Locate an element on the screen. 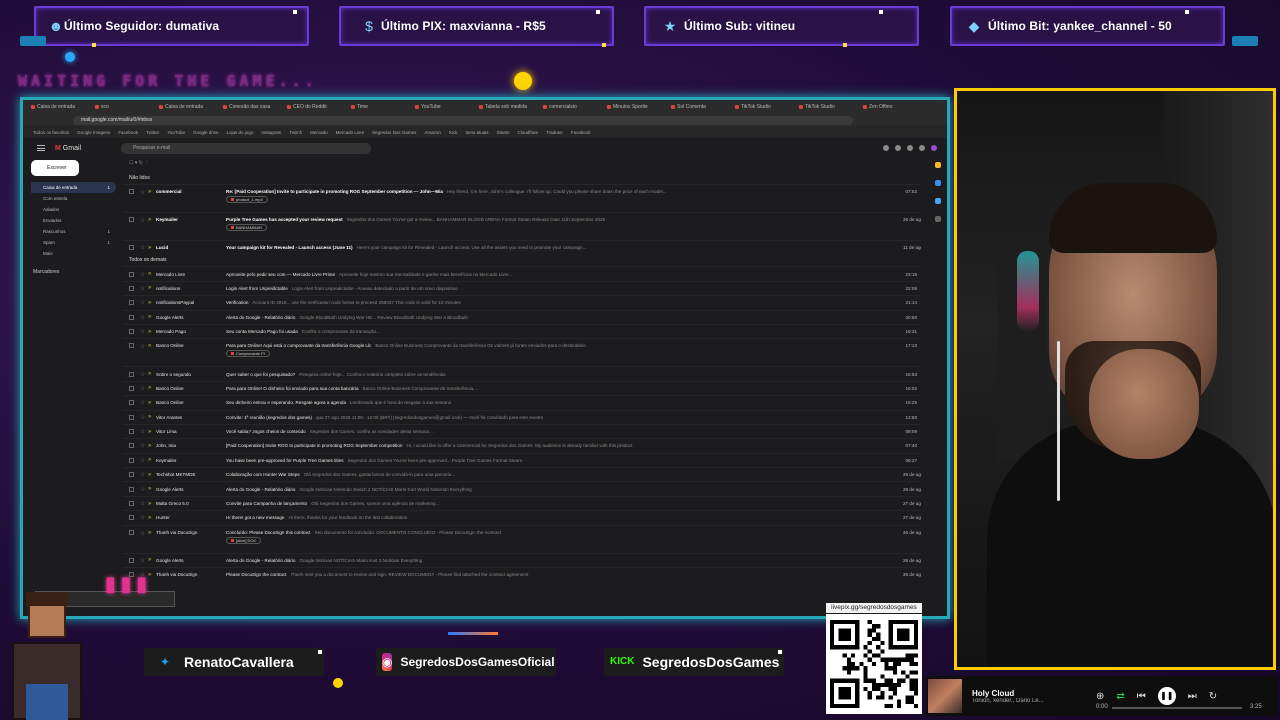 The image size is (1280, 720). bookmark-item: Twitch is located at coordinates (295, 132).